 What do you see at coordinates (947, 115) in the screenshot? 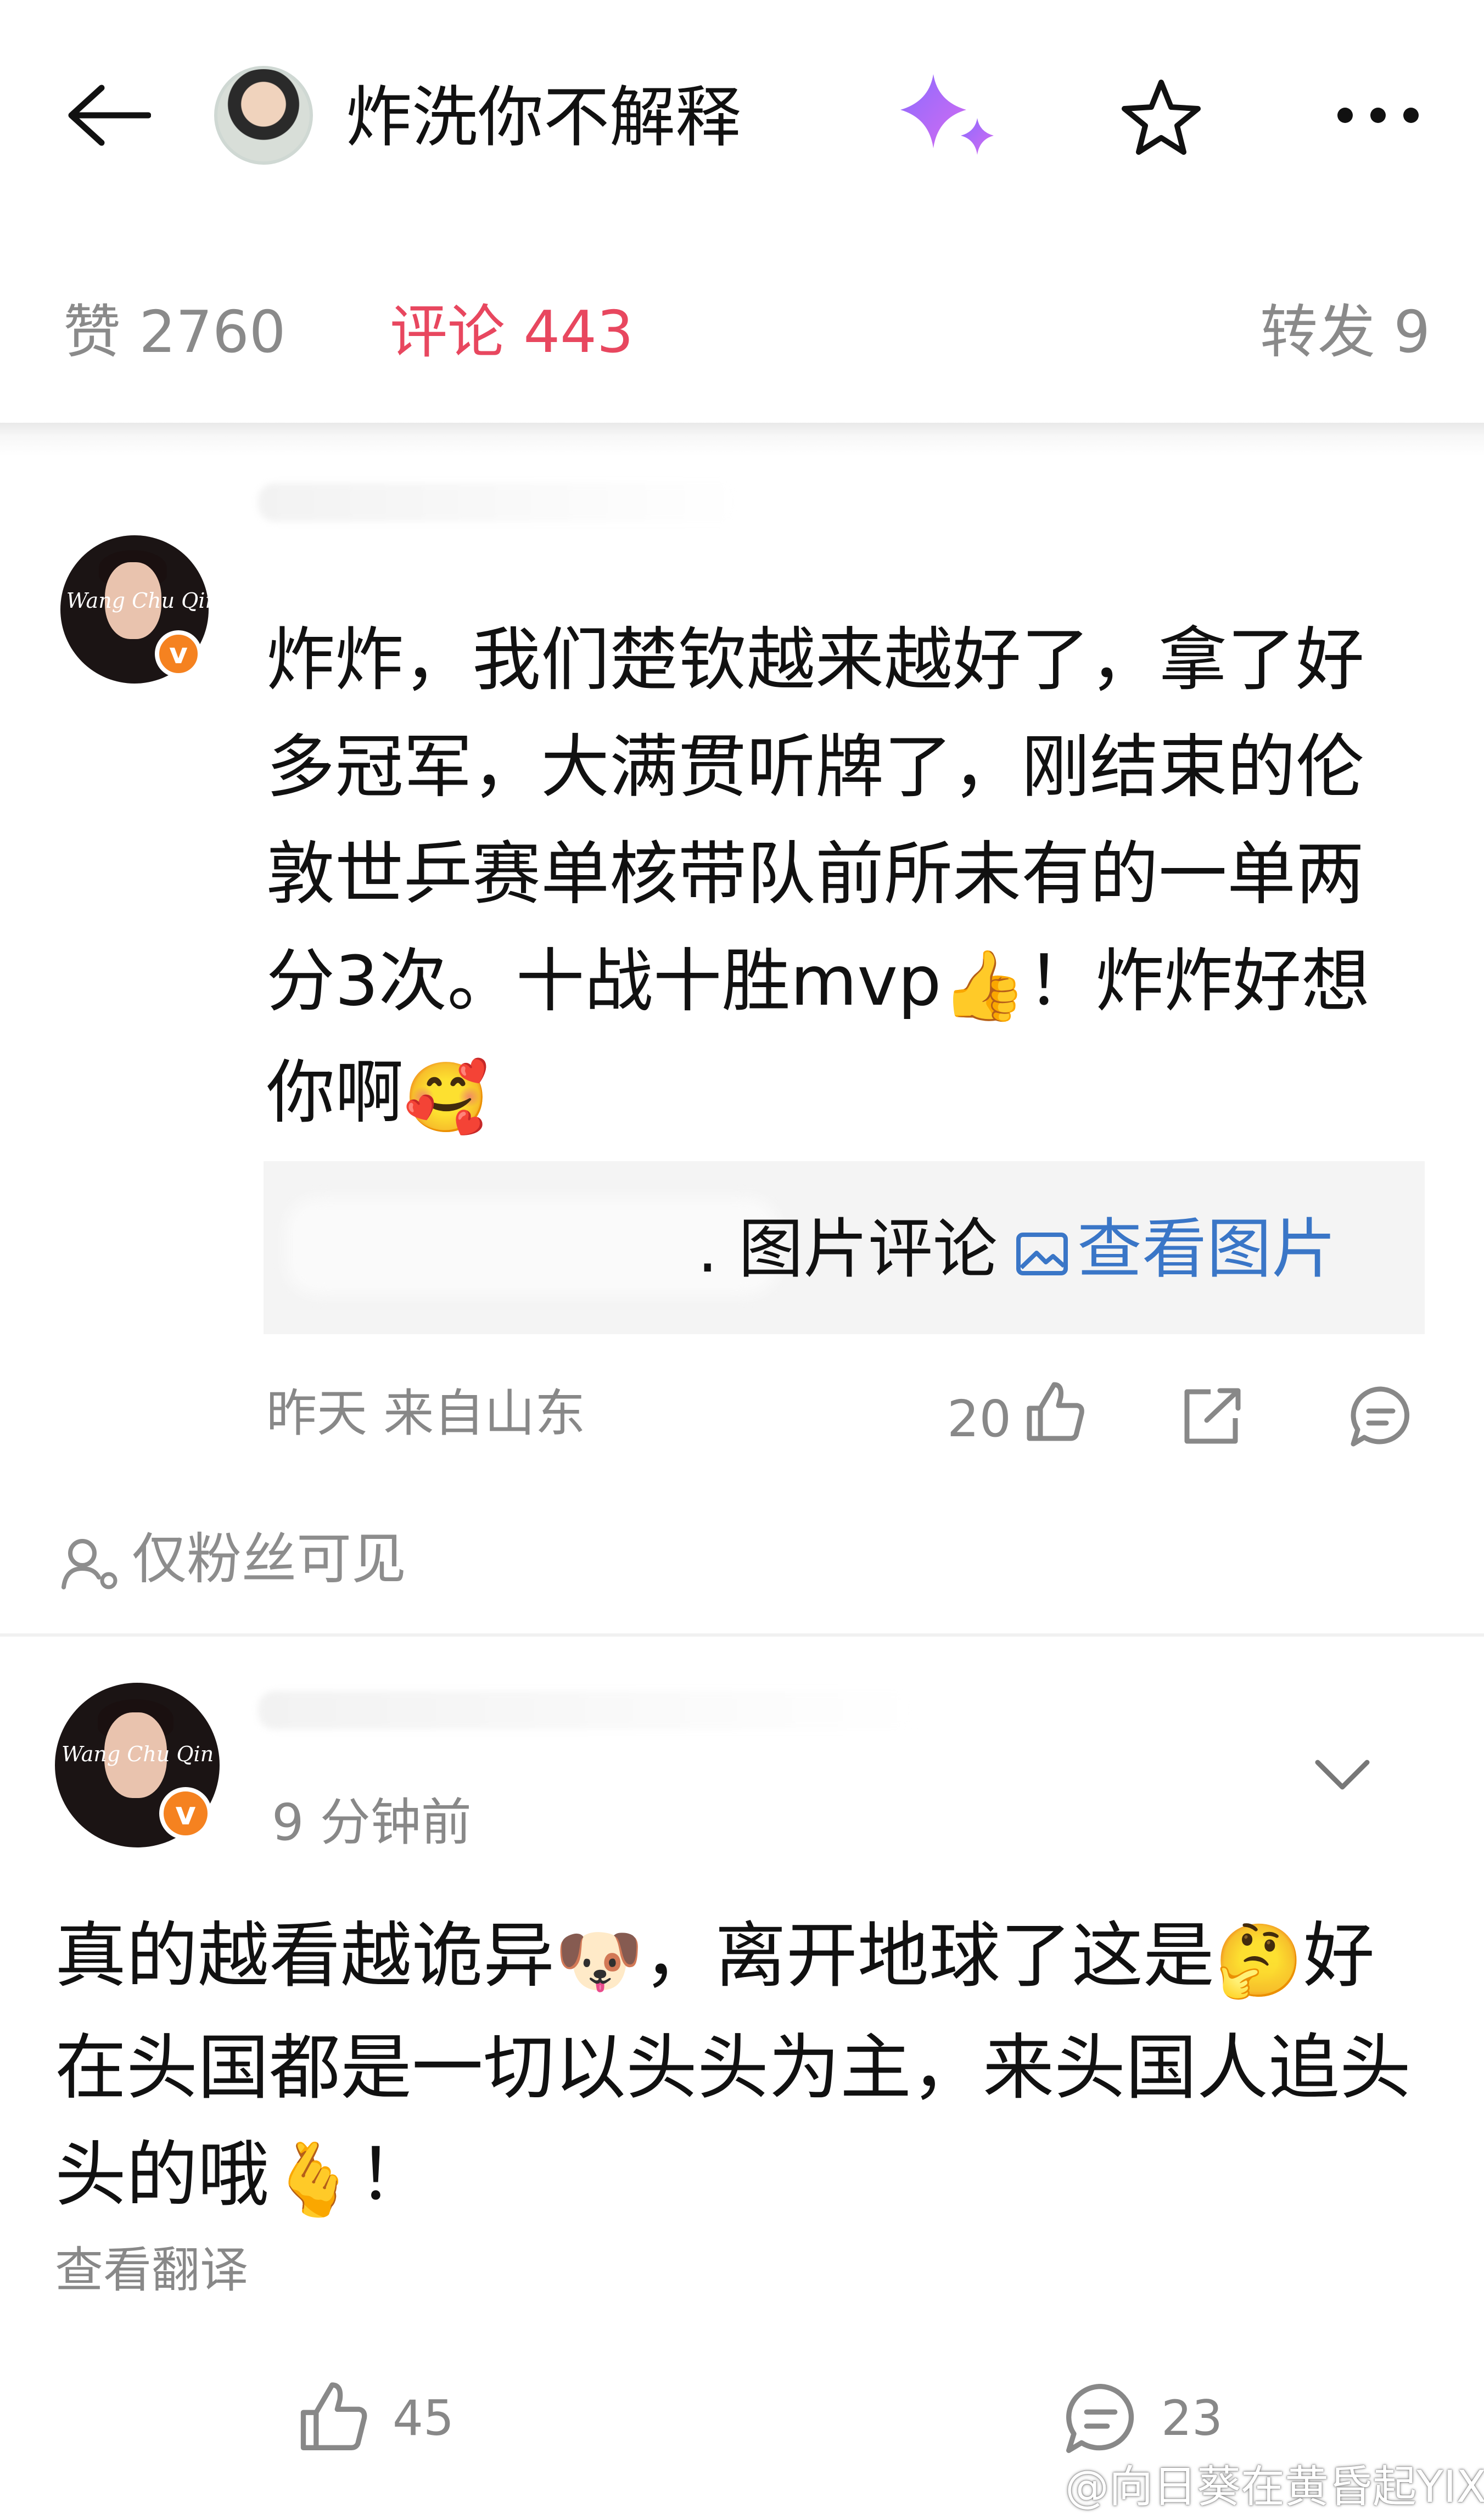
I see `ai-sparkle-icon` at bounding box center [947, 115].